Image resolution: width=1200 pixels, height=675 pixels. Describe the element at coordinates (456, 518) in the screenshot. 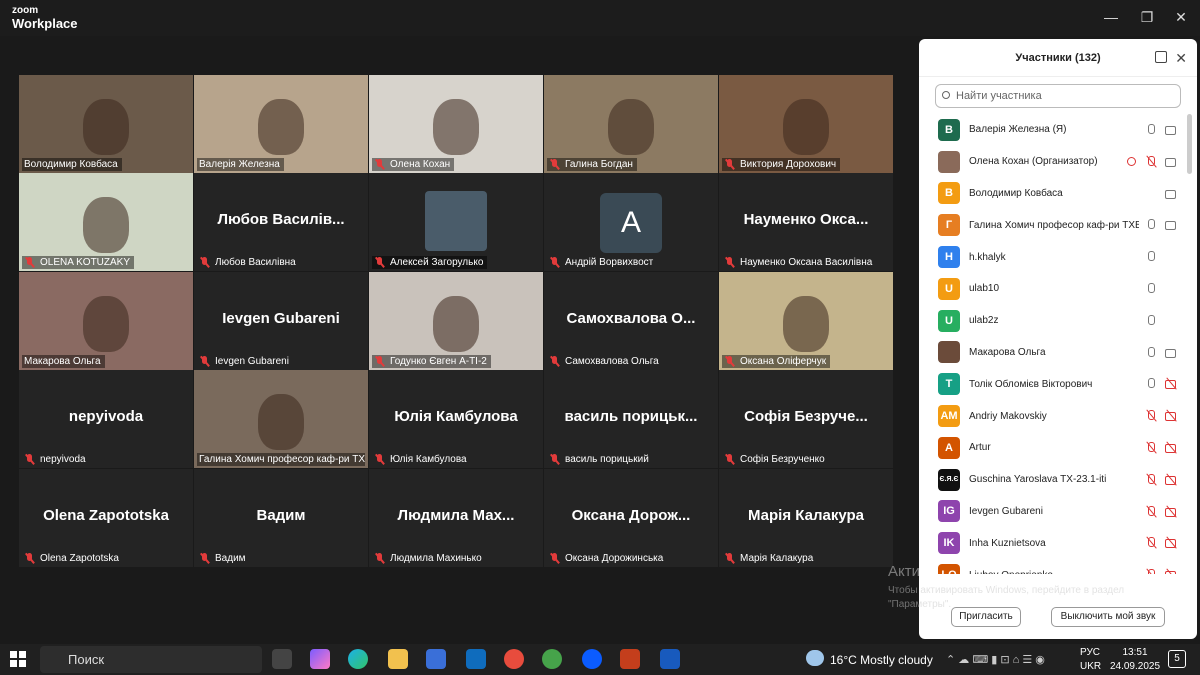

I see `video-tile: Людмила Мах... Людмила Махинько` at that location.